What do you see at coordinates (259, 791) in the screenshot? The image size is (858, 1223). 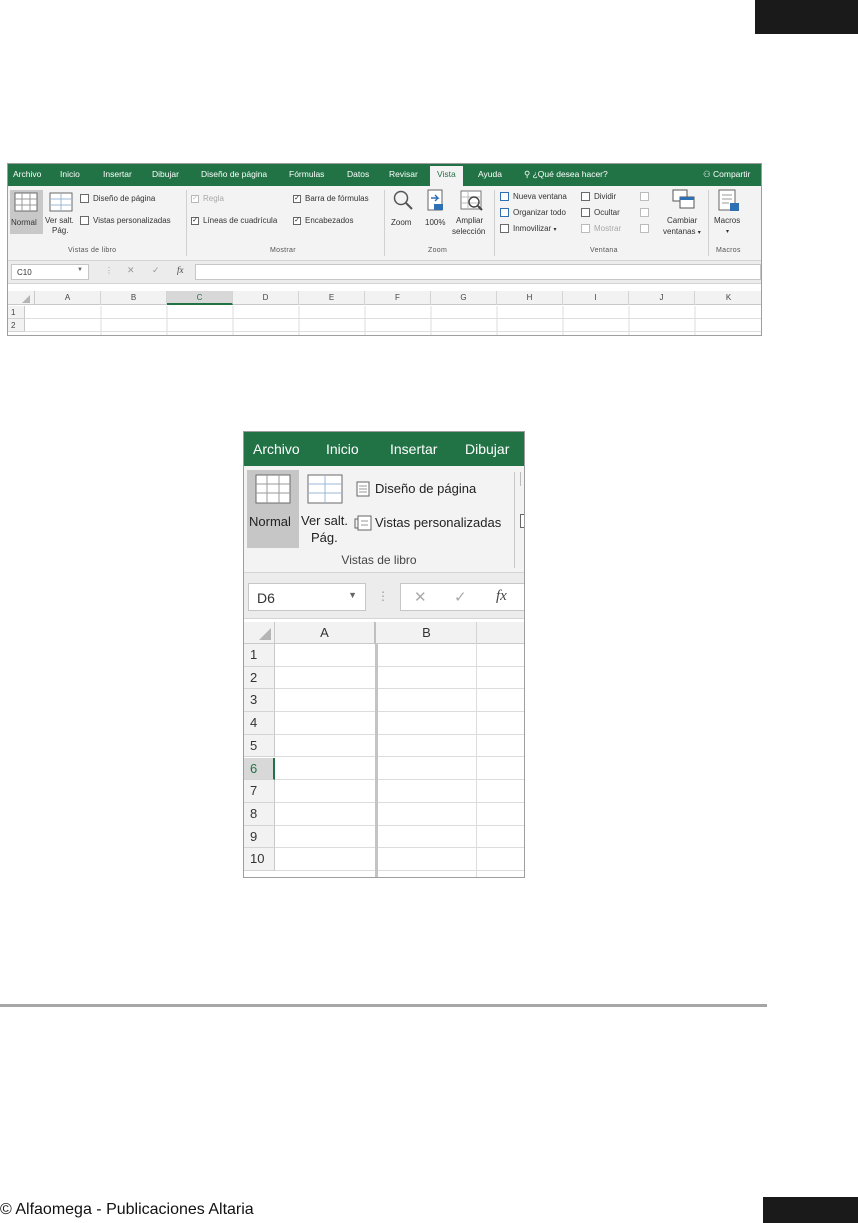 I see `row-header: 7` at bounding box center [259, 791].